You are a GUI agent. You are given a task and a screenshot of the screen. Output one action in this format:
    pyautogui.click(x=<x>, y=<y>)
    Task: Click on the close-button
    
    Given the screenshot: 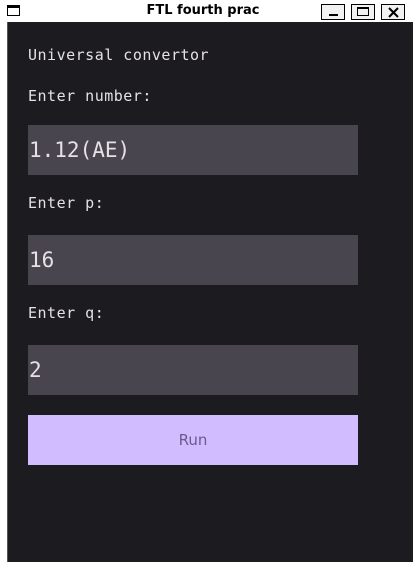 What is the action you would take?
    pyautogui.click(x=393, y=12)
    